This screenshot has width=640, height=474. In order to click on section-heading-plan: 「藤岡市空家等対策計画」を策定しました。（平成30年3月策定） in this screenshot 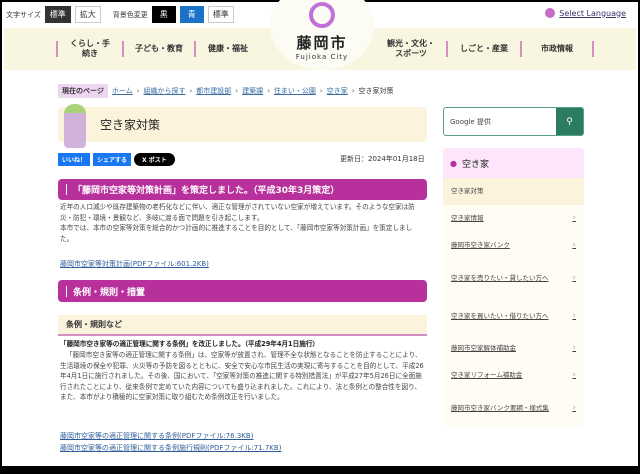, I will do `click(242, 189)`.